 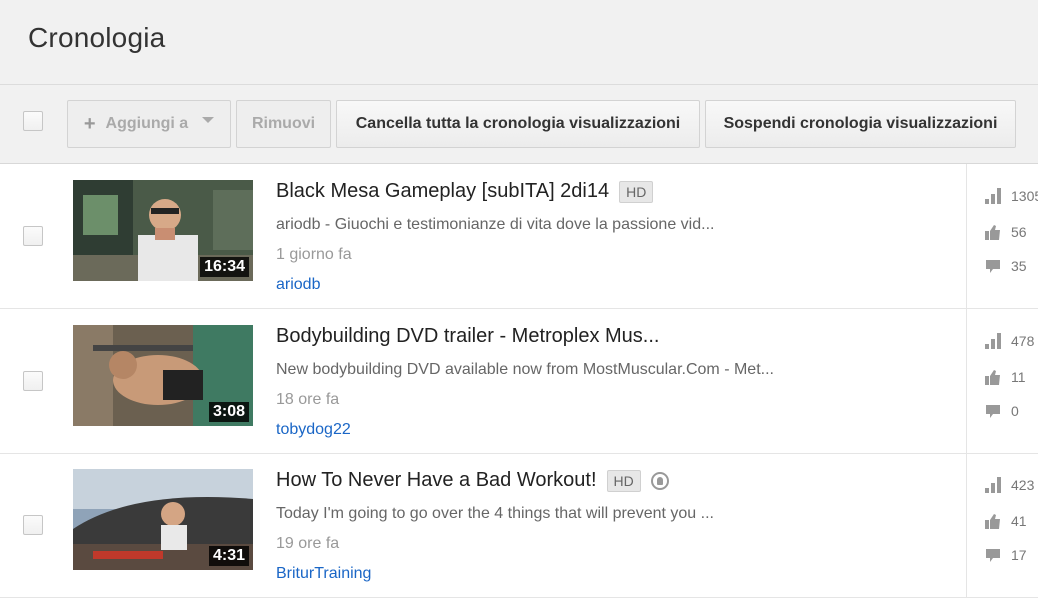 I want to click on likes-count: 41, so click(x=1019, y=521).